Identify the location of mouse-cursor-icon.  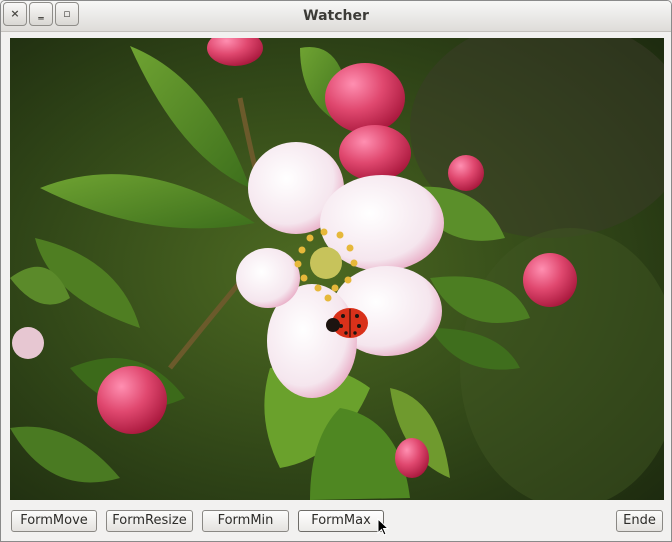
(383, 527).